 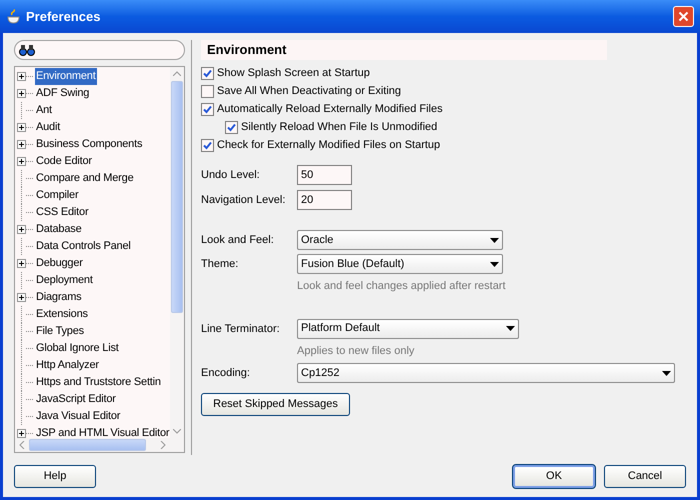 I want to click on close-icon, so click(x=683, y=16).